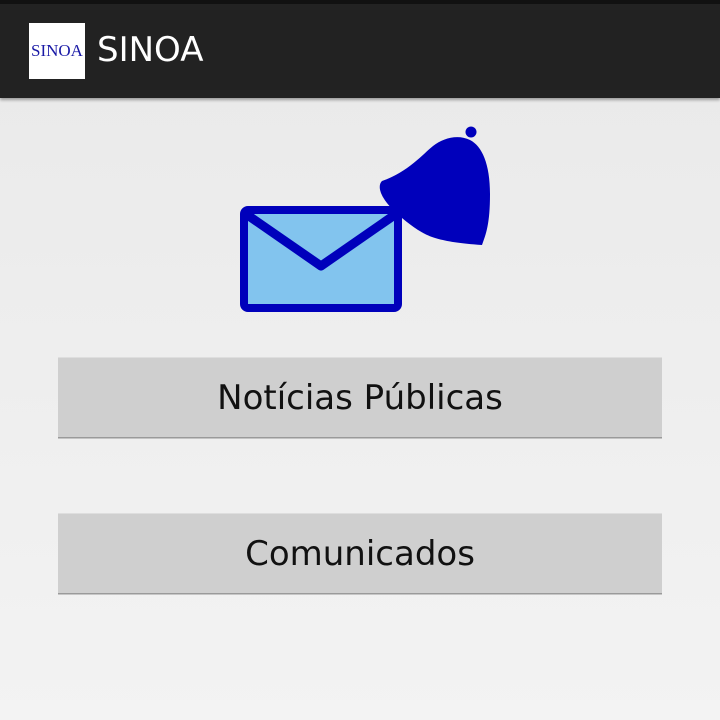 The image size is (720, 720). What do you see at coordinates (360, 553) in the screenshot?
I see `announcements-button: Comunicados` at bounding box center [360, 553].